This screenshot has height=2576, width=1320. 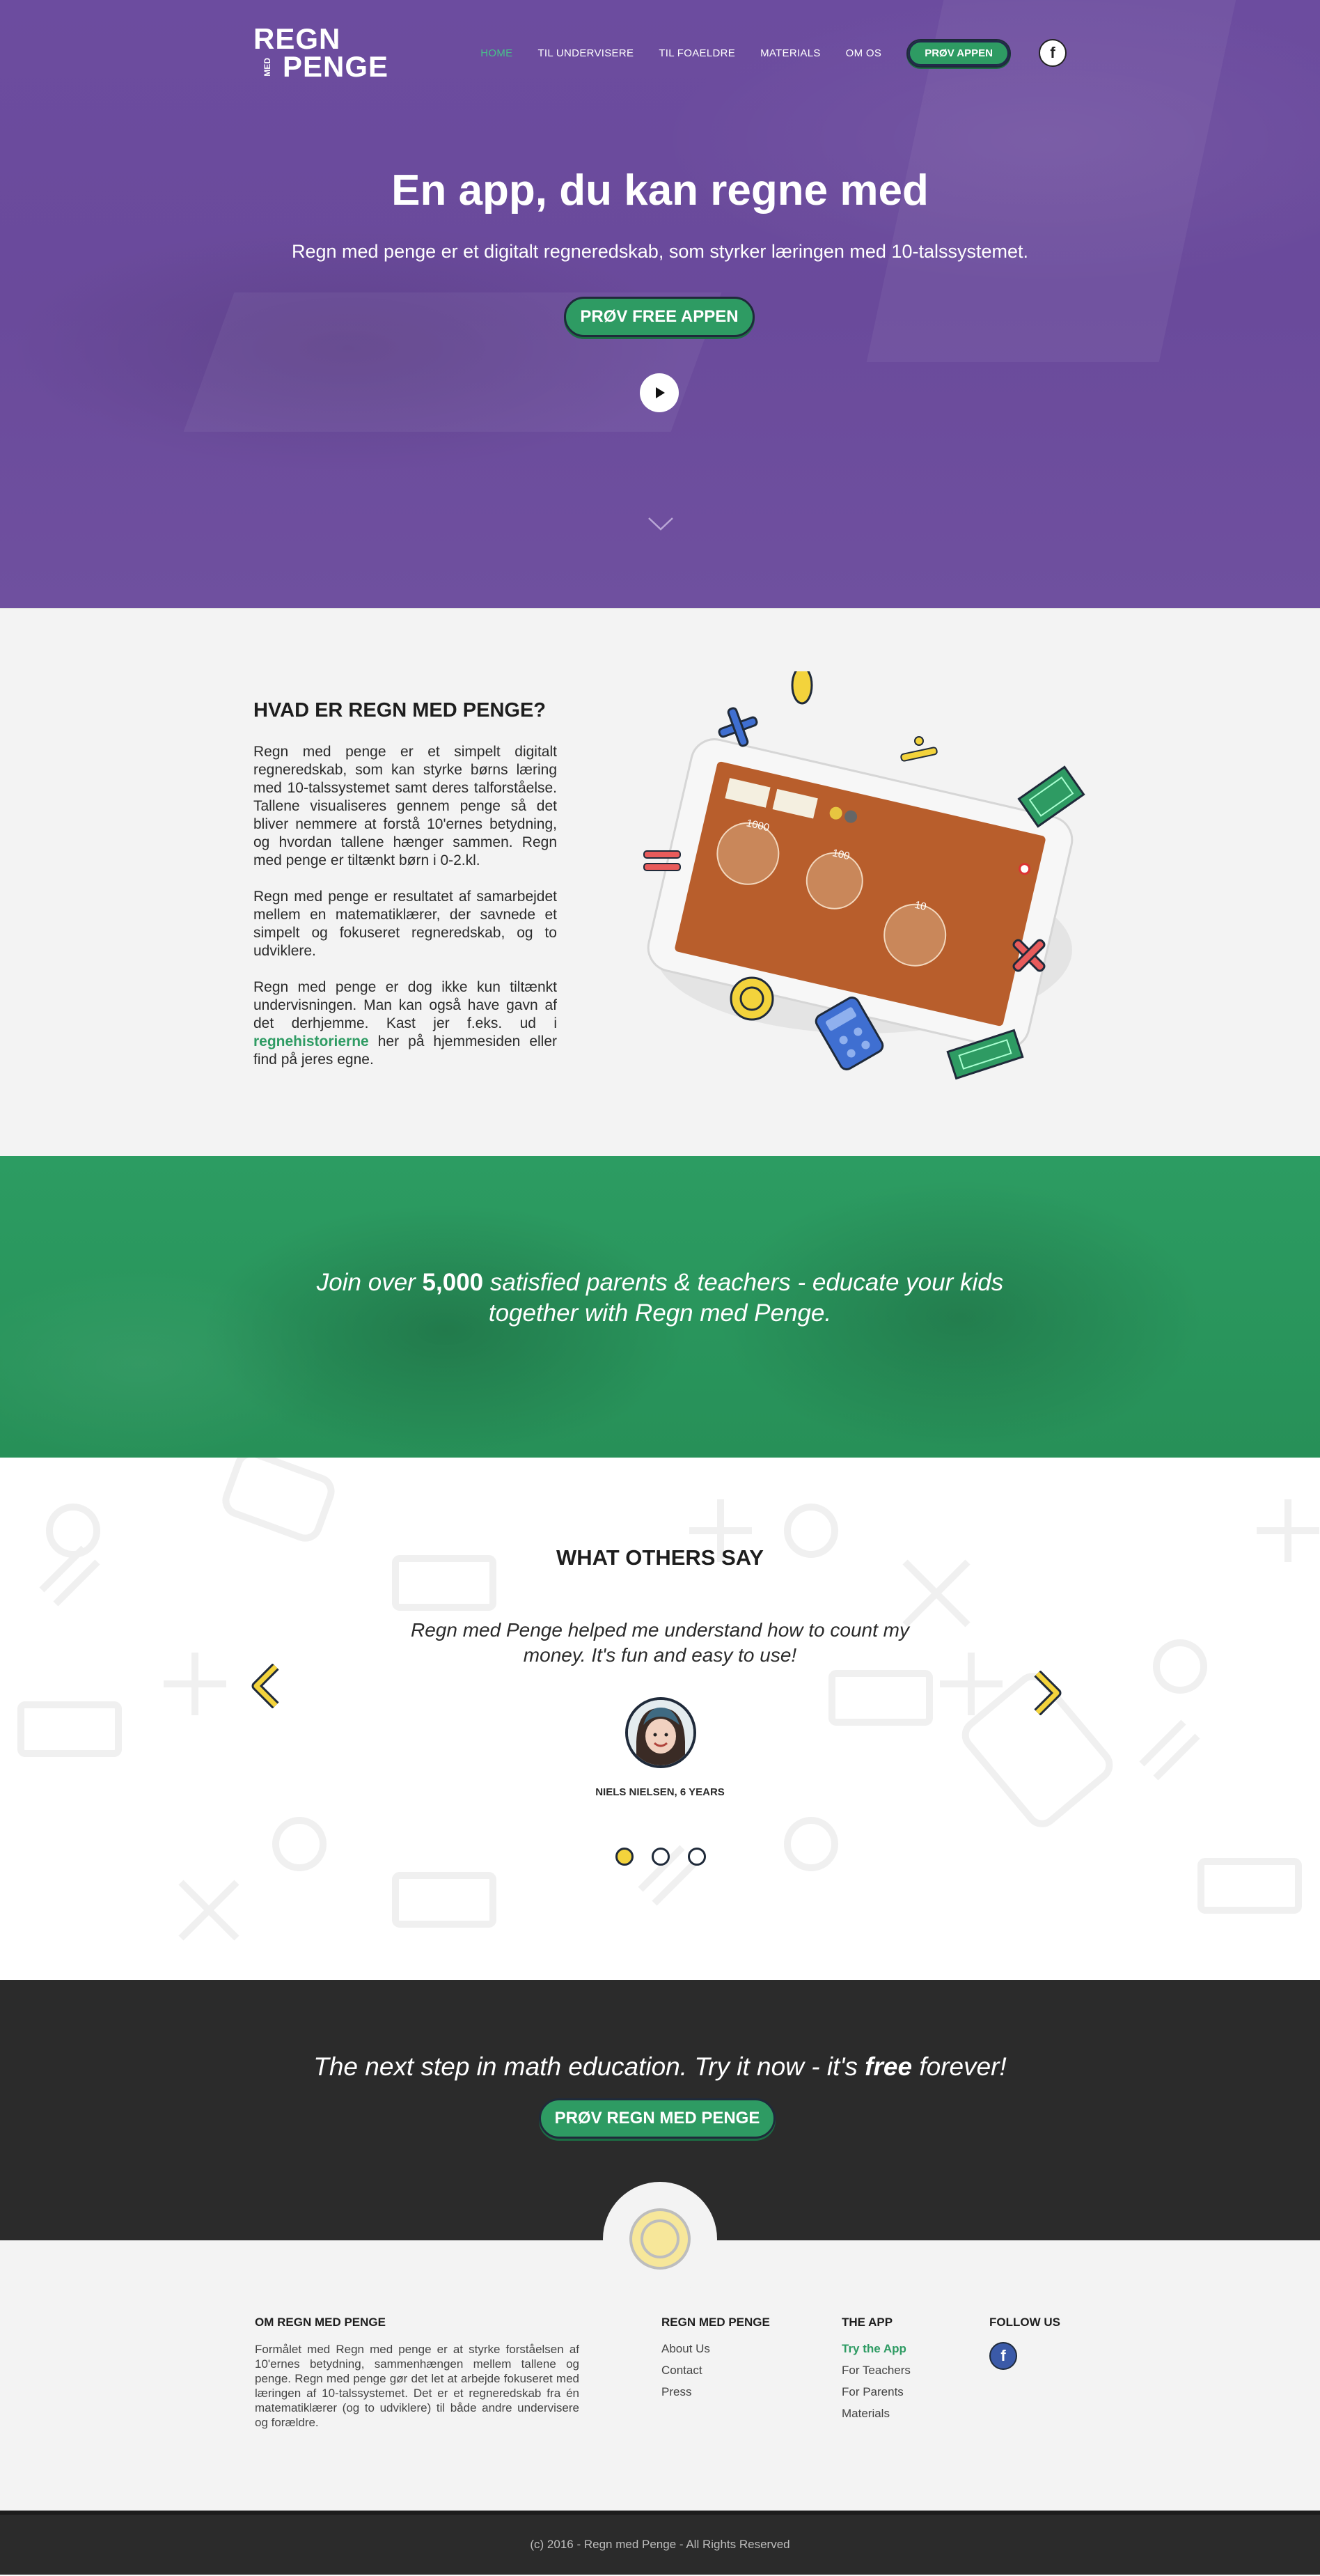 What do you see at coordinates (919, 749) in the screenshot?
I see `divide-icon` at bounding box center [919, 749].